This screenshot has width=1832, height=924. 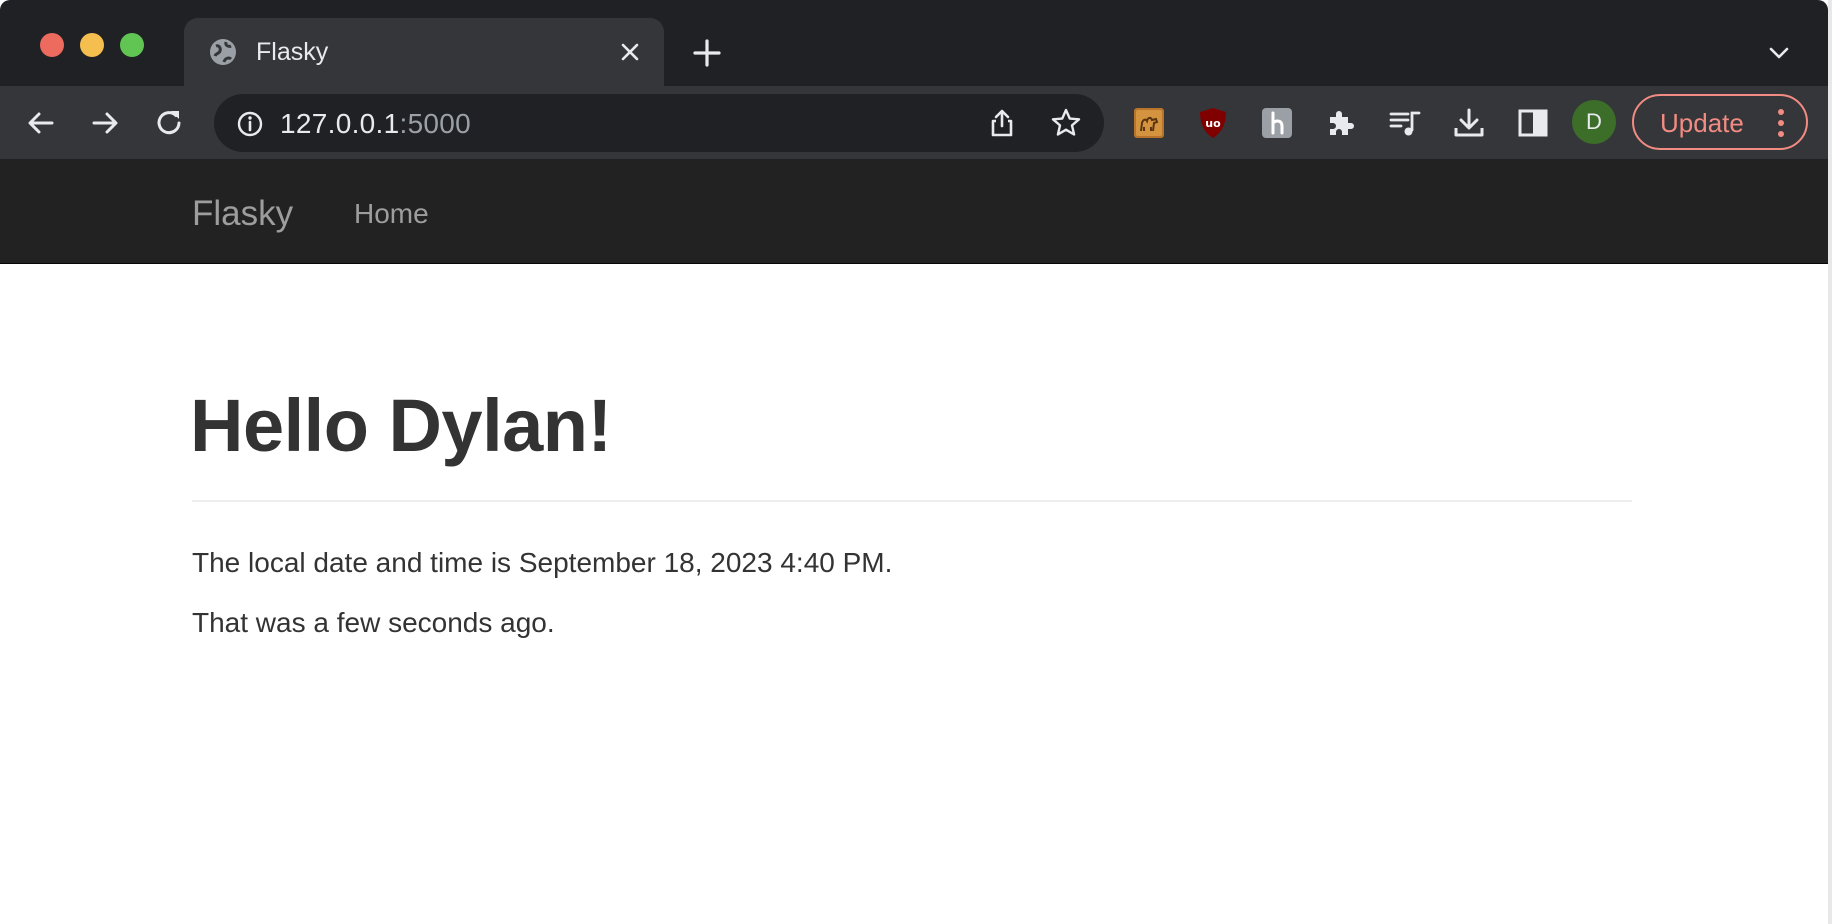 I want to click on ublock-origin-icon: uo, so click(x=1213, y=123).